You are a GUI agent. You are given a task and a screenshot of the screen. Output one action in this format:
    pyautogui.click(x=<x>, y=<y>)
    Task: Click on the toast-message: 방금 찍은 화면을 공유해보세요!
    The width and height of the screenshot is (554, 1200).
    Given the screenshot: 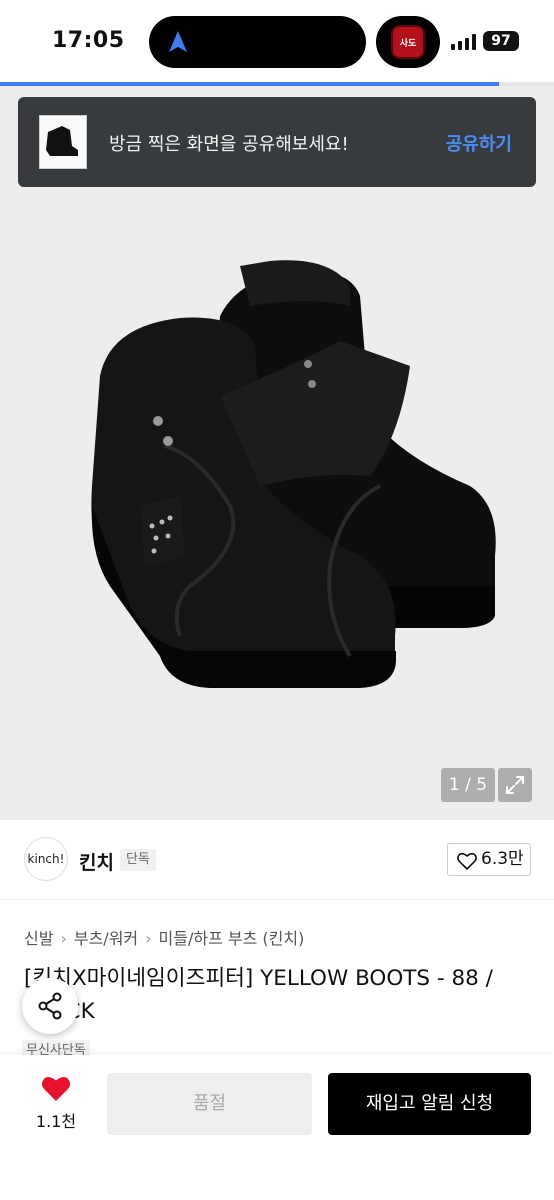 What is the action you would take?
    pyautogui.click(x=229, y=144)
    